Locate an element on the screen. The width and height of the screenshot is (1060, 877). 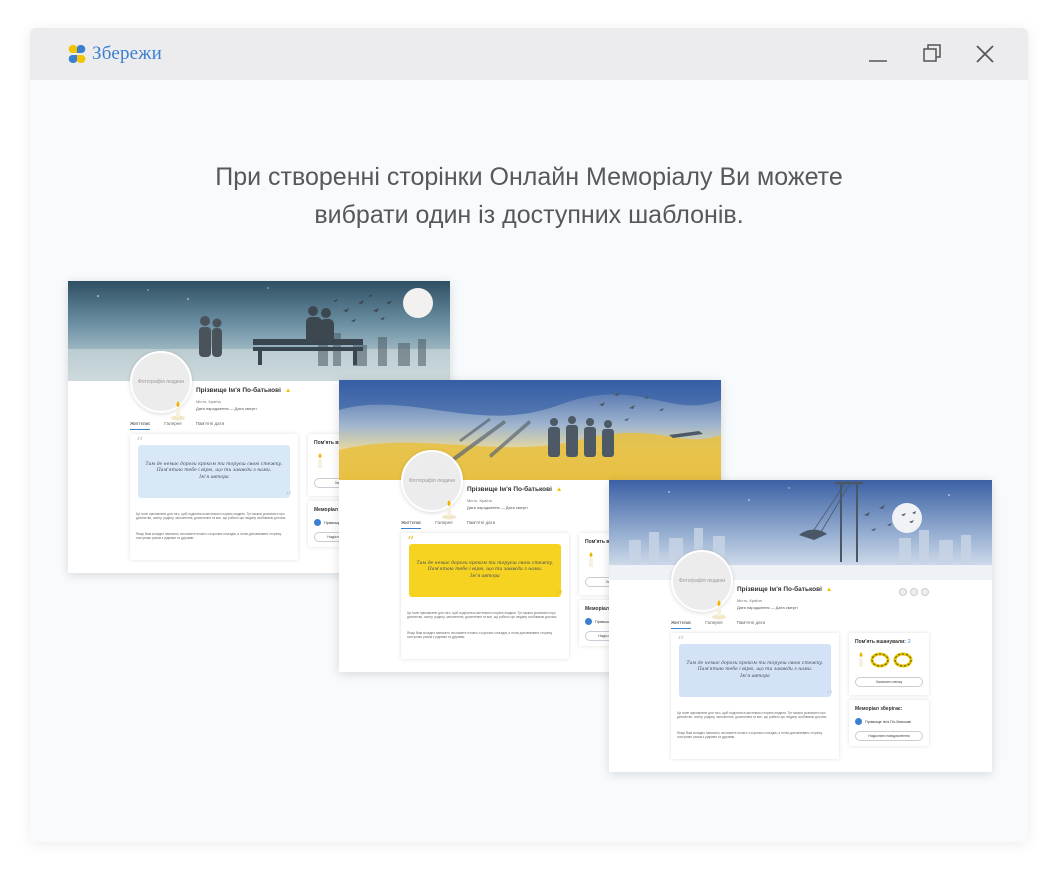
app-logo: Збережи is located at coordinates (113, 54).